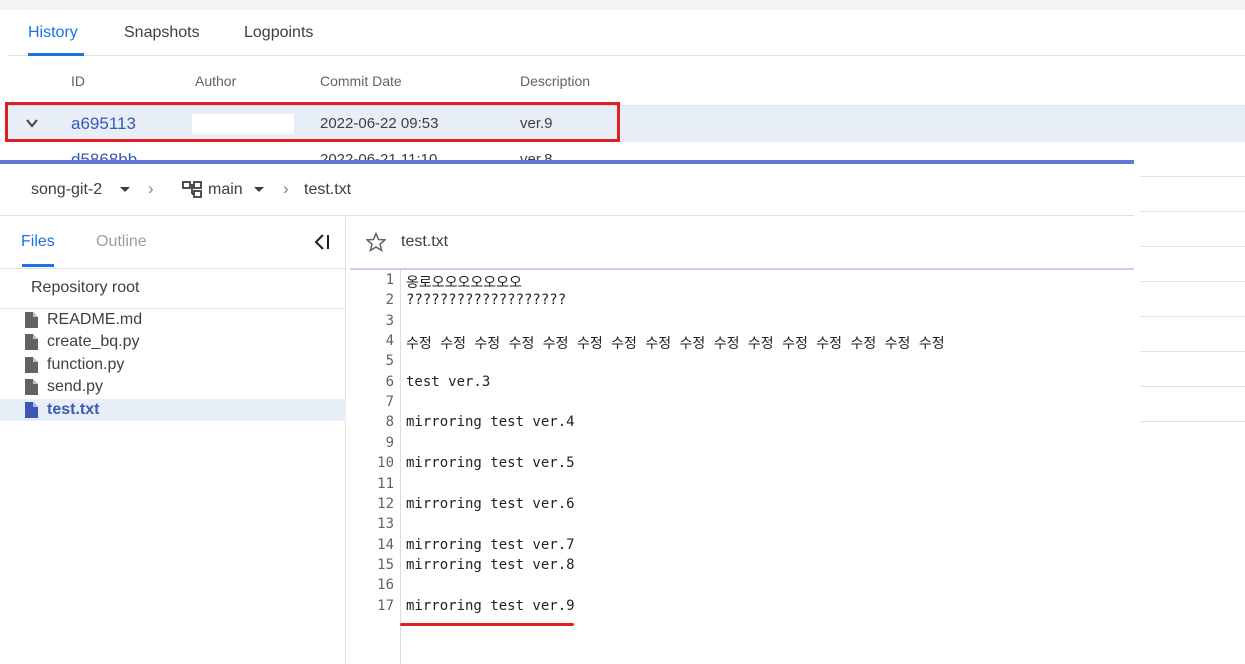 Image resolution: width=1245 pixels, height=664 pixels. Describe the element at coordinates (626, 151) in the screenshot. I see `commit-row: d5868bb 2022-06-21 11:10 ver.8` at that location.